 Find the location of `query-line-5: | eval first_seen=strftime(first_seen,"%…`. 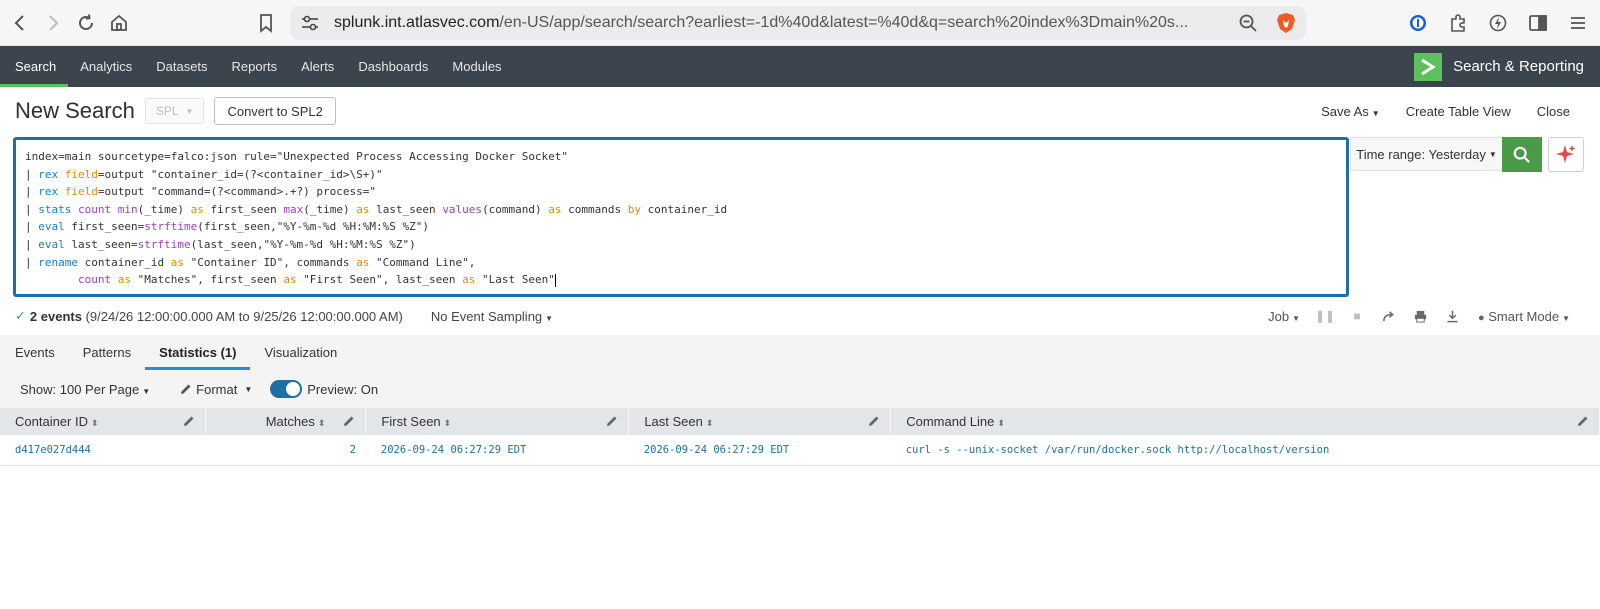

query-line-5: | eval first_seen=strftime(first_seen,"%… is located at coordinates (227, 227).